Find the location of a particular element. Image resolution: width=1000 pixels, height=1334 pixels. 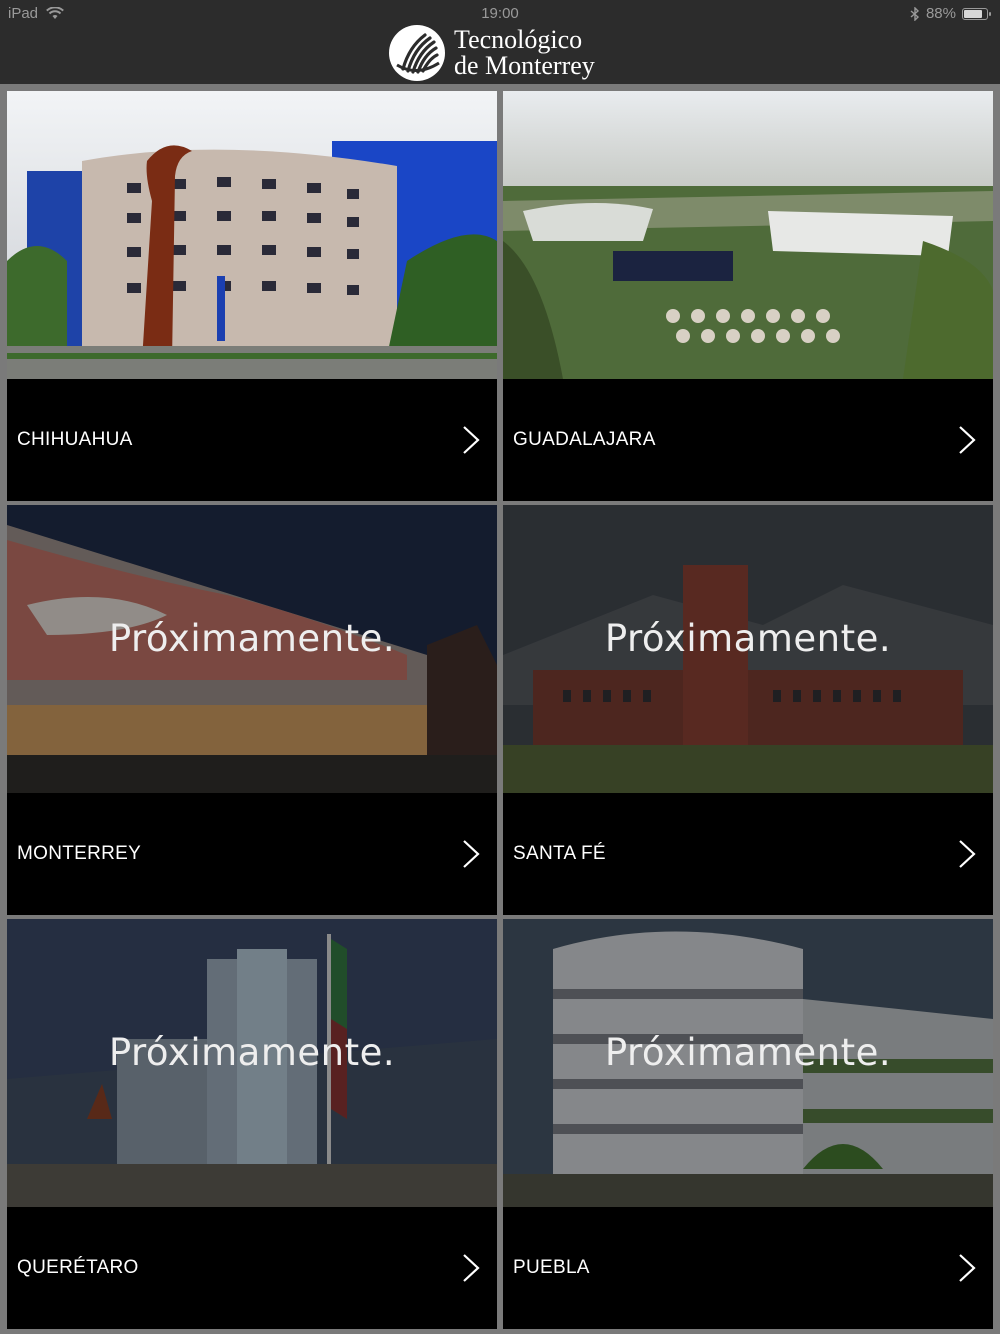

brand: Tecnológico de Monterrey is located at coordinates (492, 53).